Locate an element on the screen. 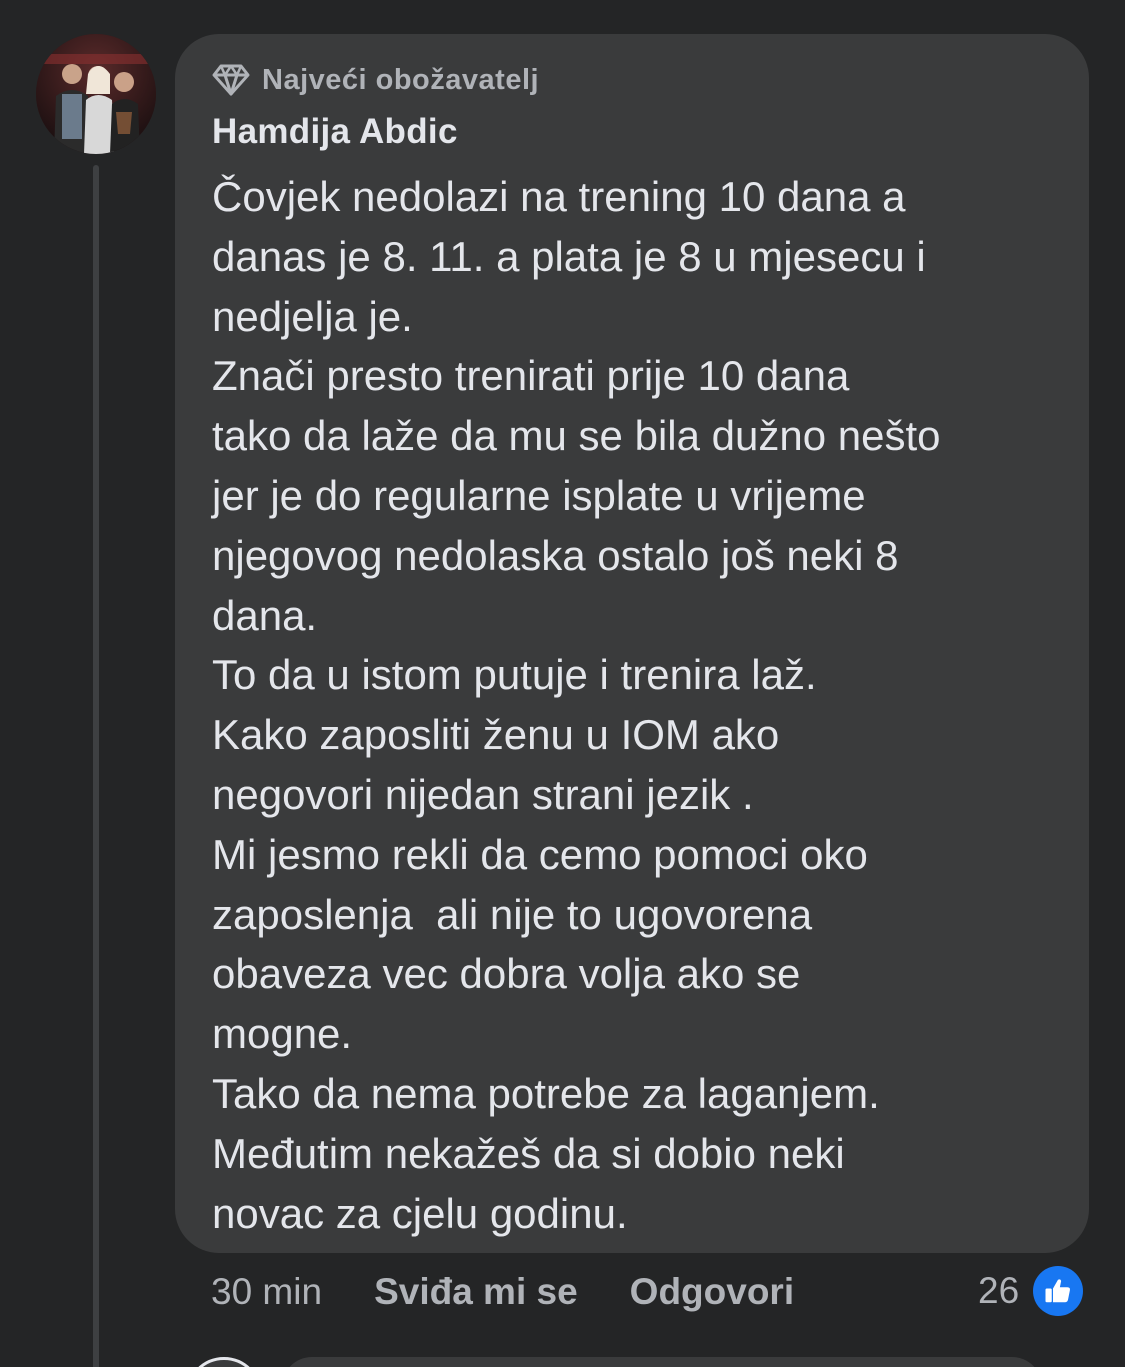 This screenshot has width=1125, height=1367. diamond-icon is located at coordinates (231, 80).